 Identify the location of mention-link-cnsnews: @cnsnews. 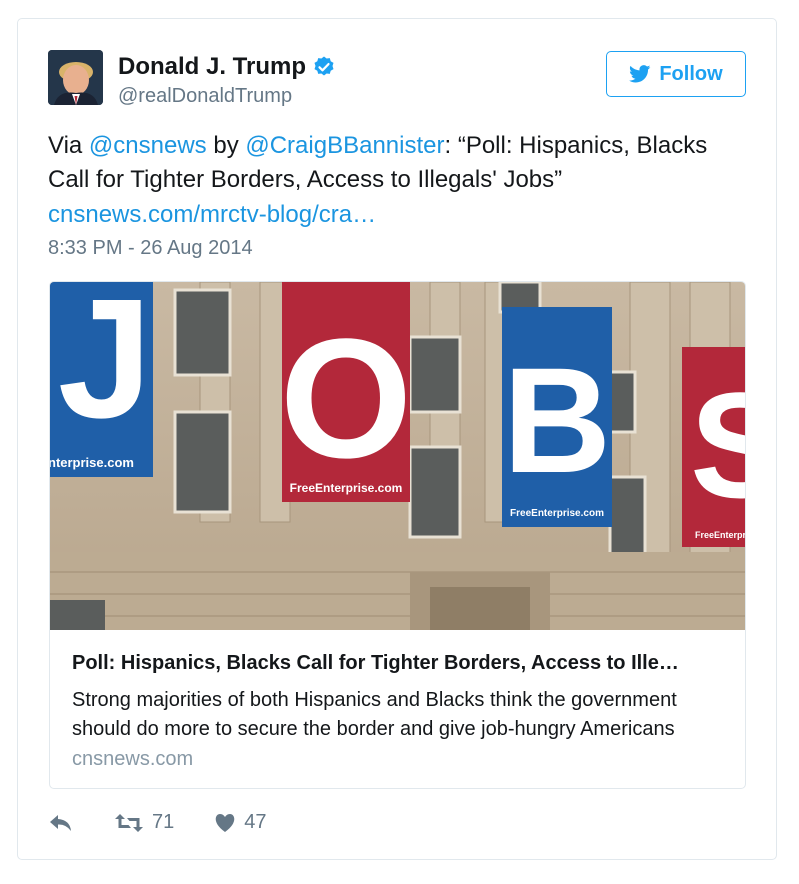
(148, 145).